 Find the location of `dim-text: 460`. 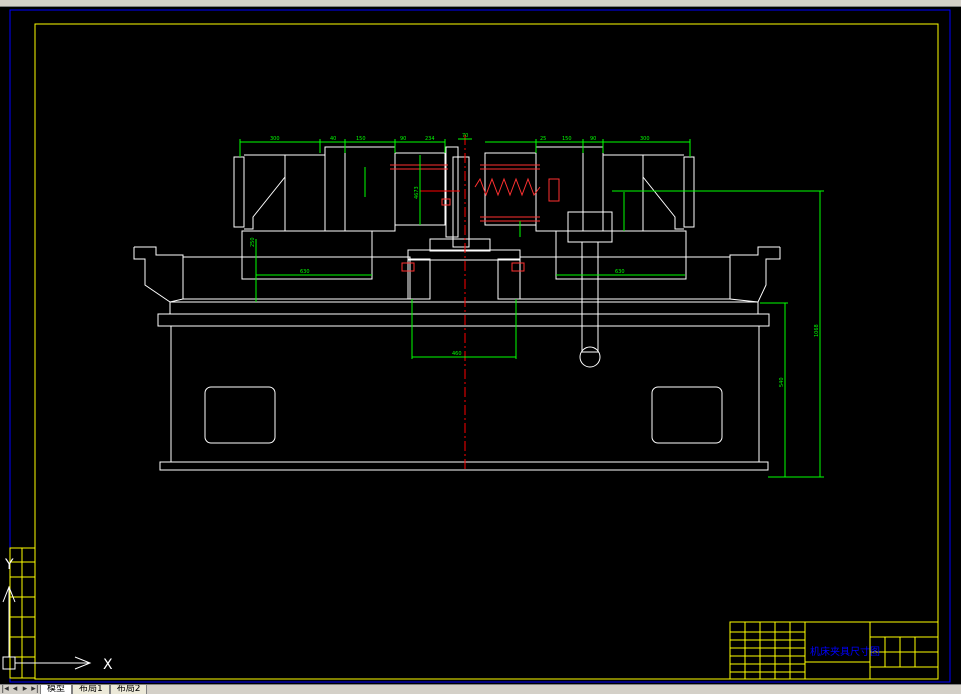

dim-text: 460 is located at coordinates (457, 354).